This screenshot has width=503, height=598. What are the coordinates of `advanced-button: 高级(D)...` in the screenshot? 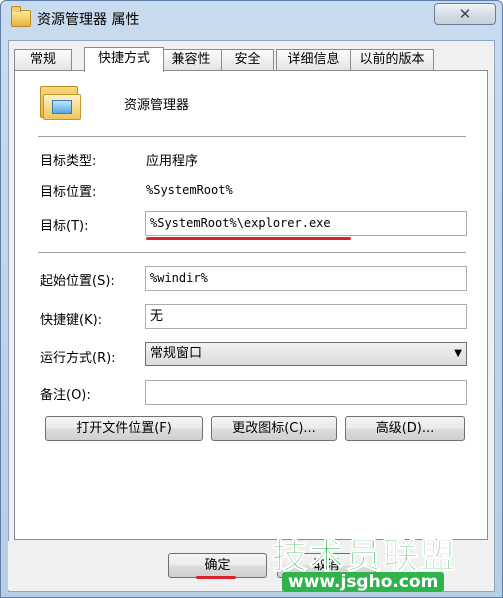 It's located at (405, 428).